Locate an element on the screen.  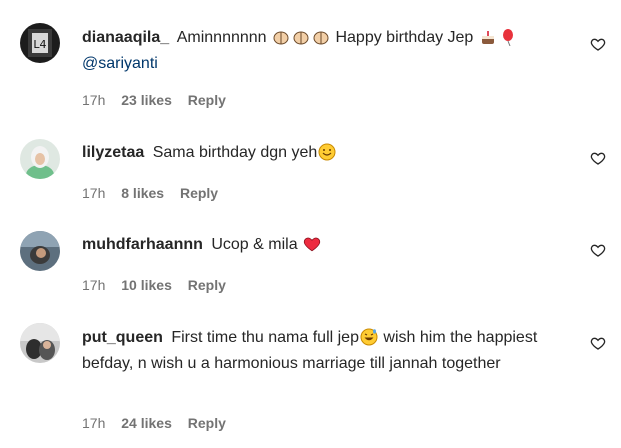
smiling-face-icon is located at coordinates (327, 155).